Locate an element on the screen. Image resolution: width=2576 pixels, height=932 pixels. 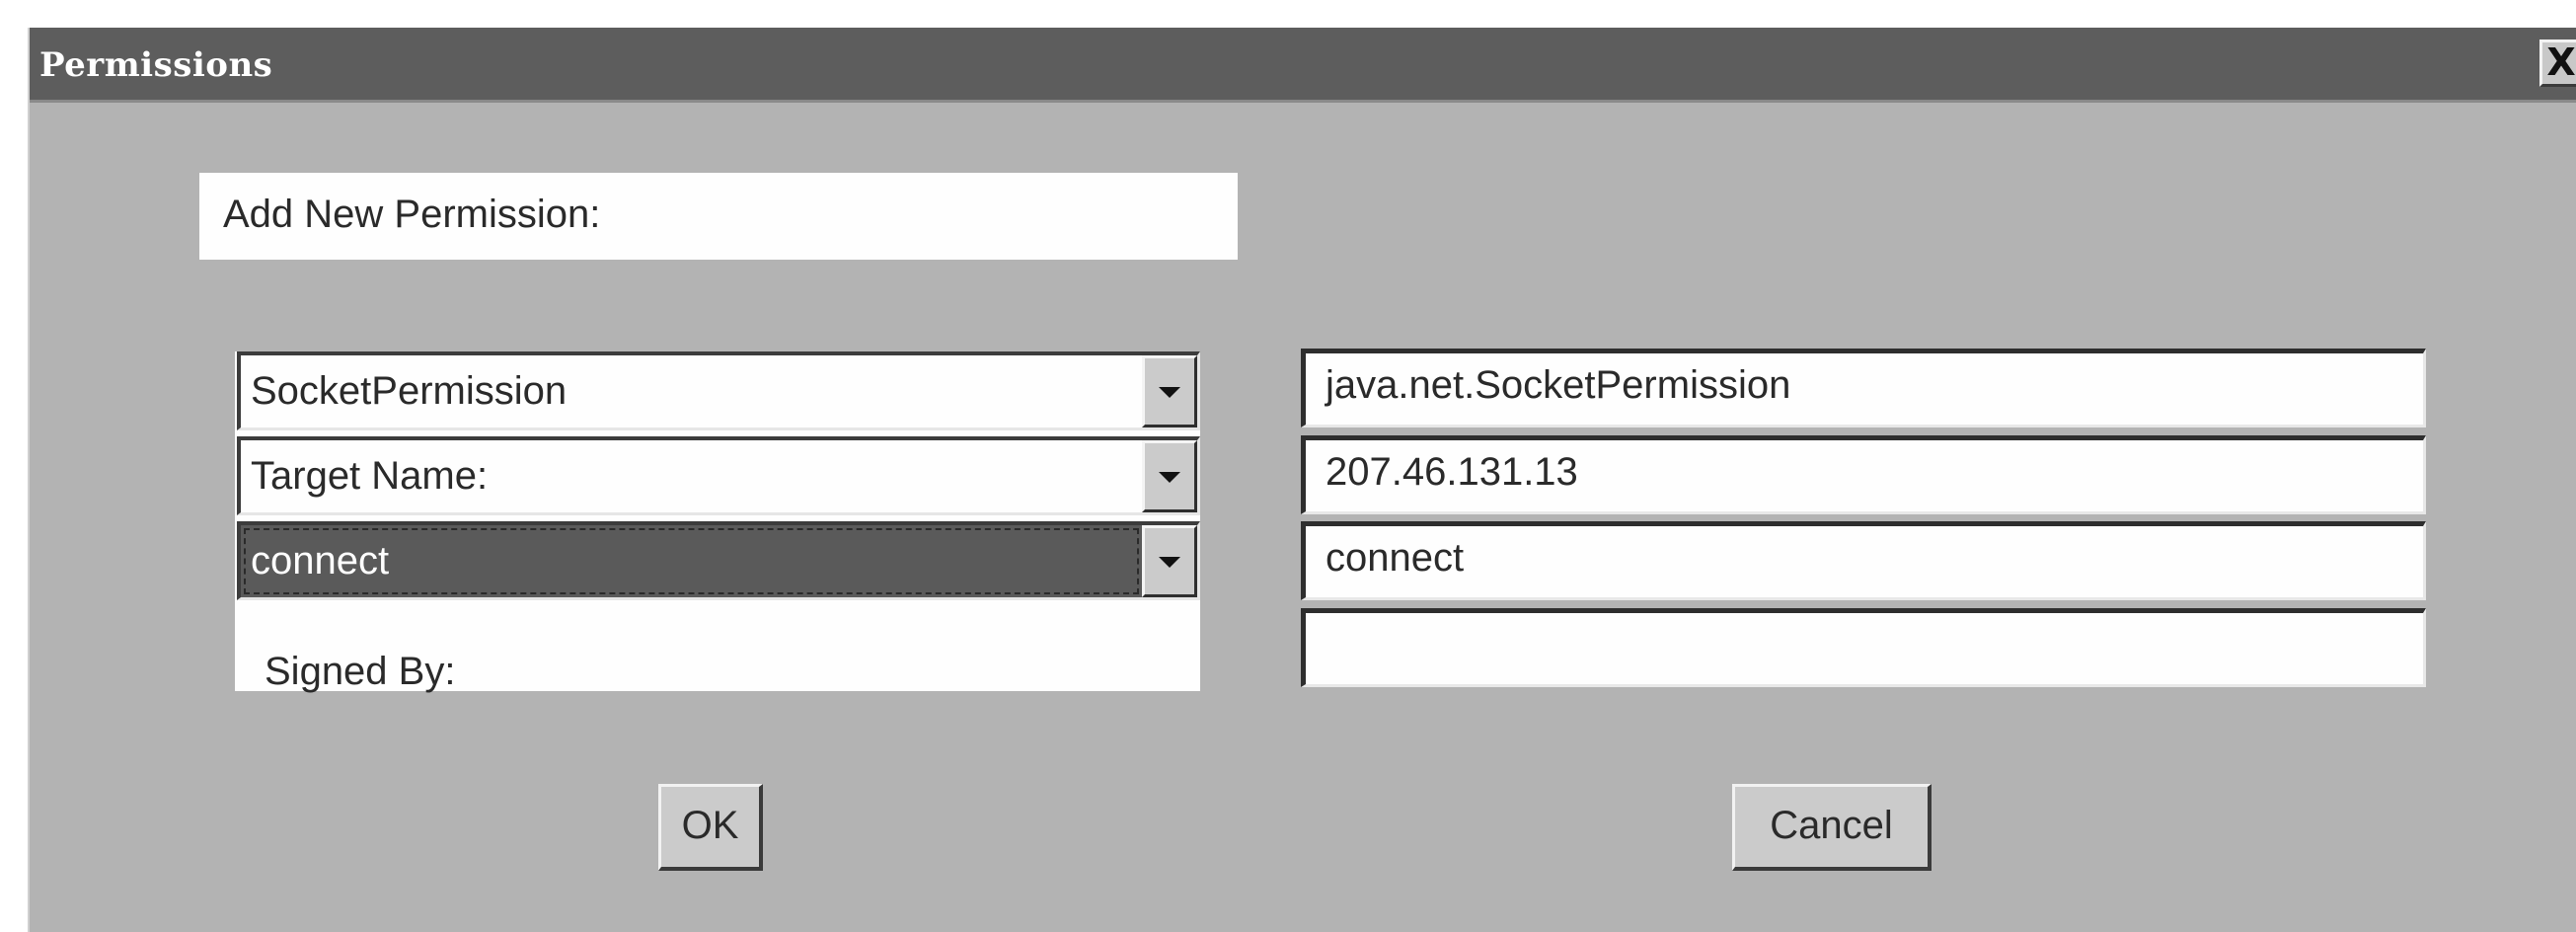
heading-label-box: Add New Permission: is located at coordinates (718, 216).